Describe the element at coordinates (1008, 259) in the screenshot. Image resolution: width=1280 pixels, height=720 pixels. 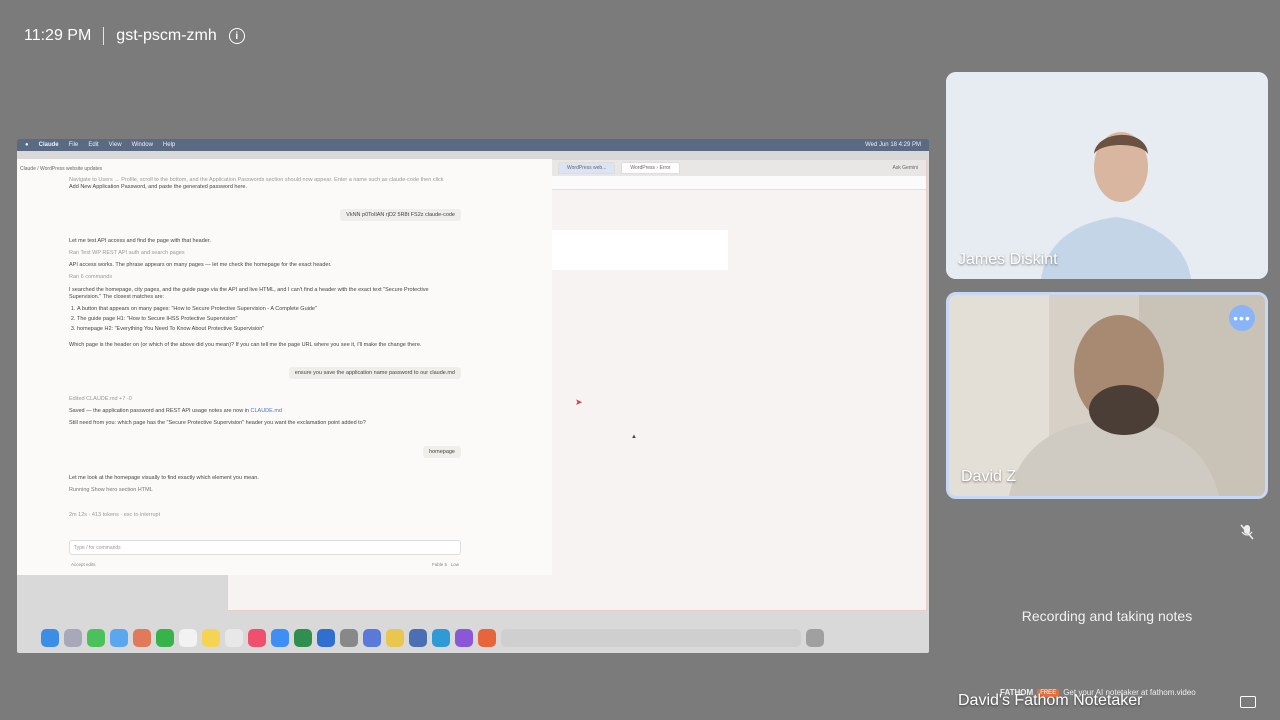
I see `participant-name: James Diskint` at that location.